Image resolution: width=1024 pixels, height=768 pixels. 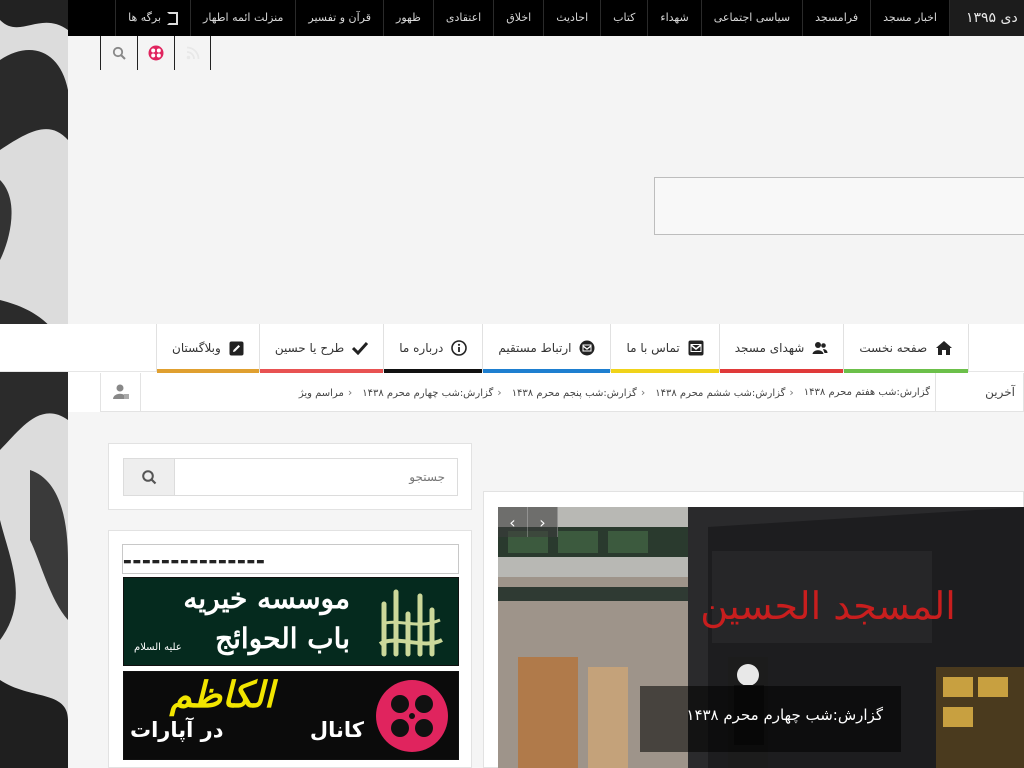 What do you see at coordinates (412, 716) in the screenshot?
I see `aparat-reel-icon` at bounding box center [412, 716].